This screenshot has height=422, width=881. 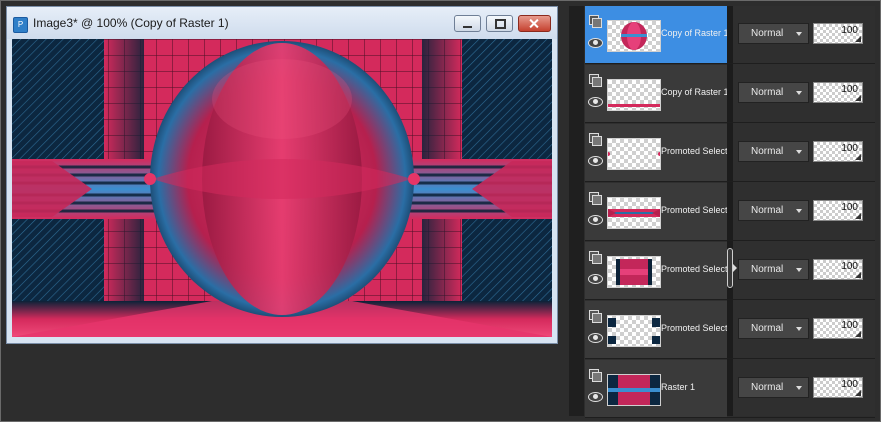 What do you see at coordinates (735, 268) in the screenshot?
I see `expand-arrow-icon` at bounding box center [735, 268].